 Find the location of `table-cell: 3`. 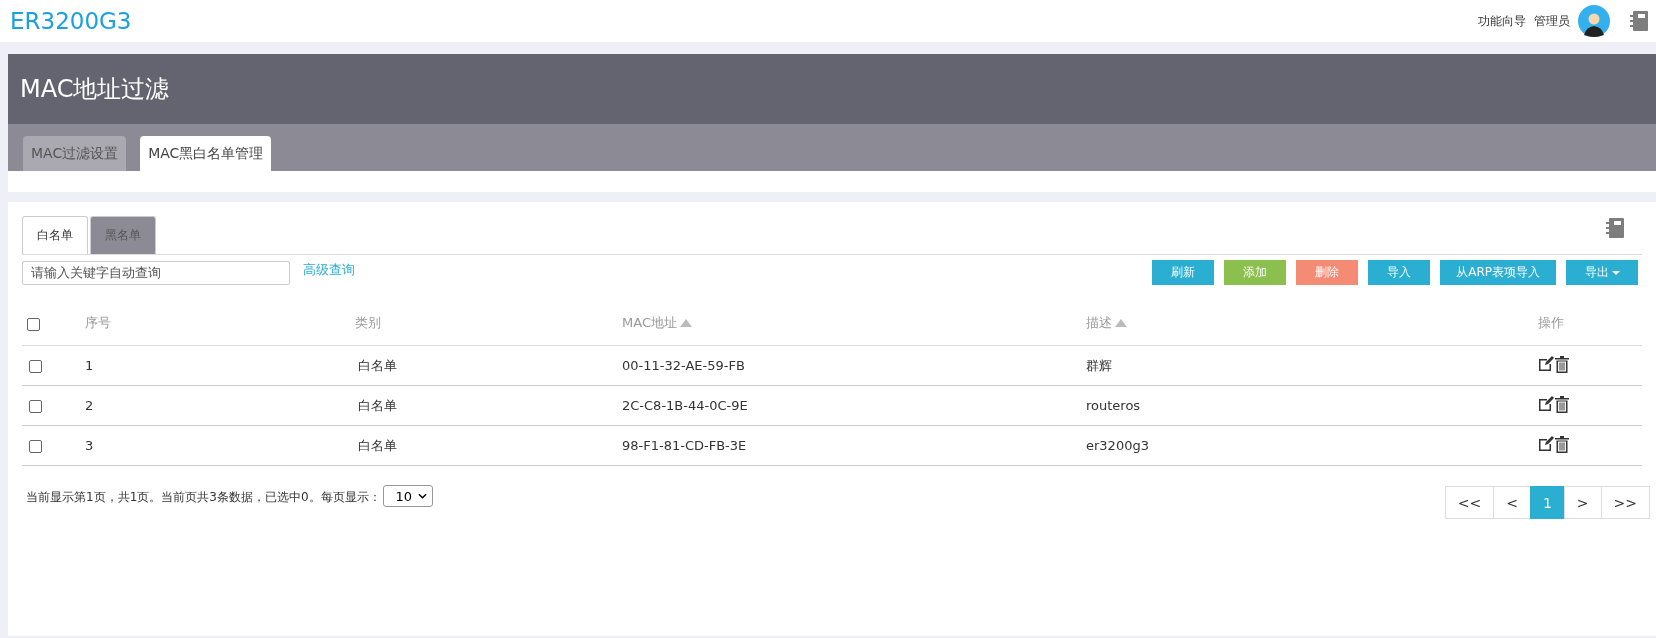

table-cell: 3 is located at coordinates (89, 445).